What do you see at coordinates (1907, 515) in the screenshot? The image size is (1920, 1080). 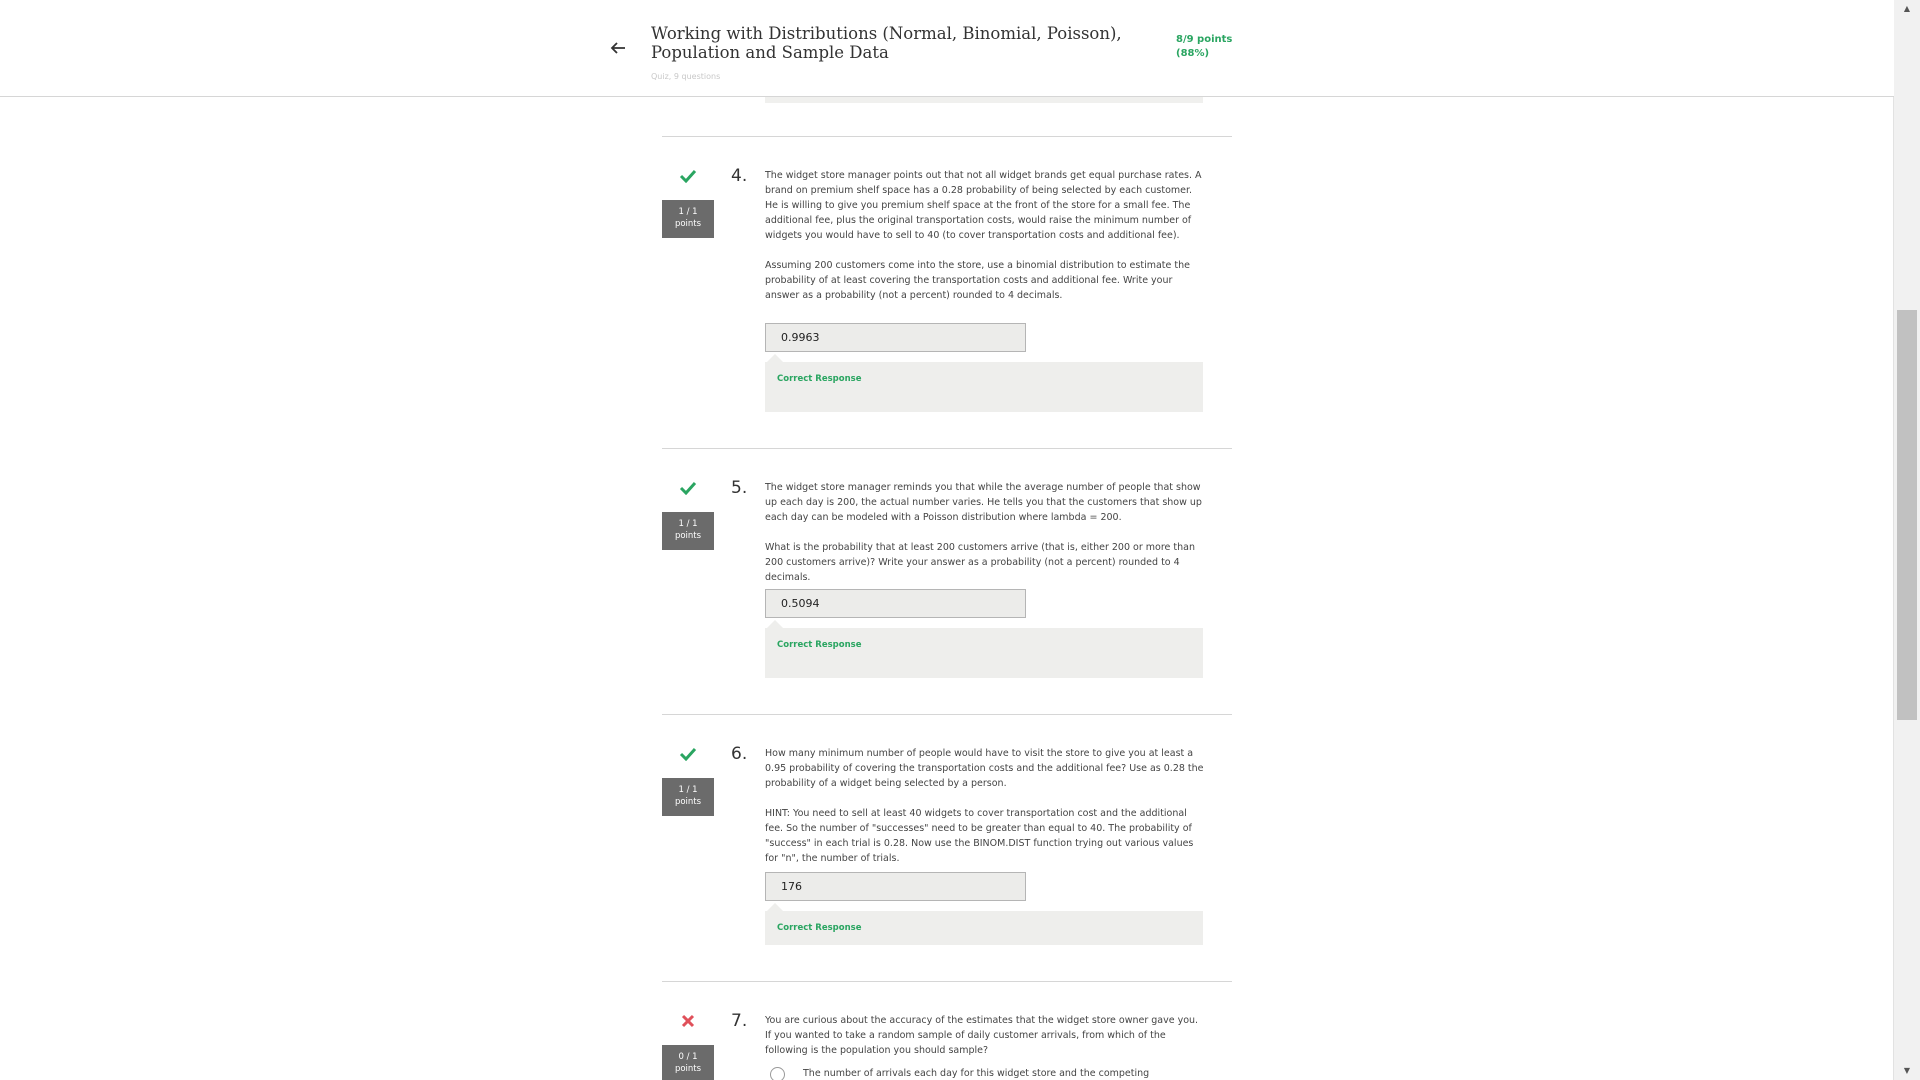 I see `scrollbar-thumb` at bounding box center [1907, 515].